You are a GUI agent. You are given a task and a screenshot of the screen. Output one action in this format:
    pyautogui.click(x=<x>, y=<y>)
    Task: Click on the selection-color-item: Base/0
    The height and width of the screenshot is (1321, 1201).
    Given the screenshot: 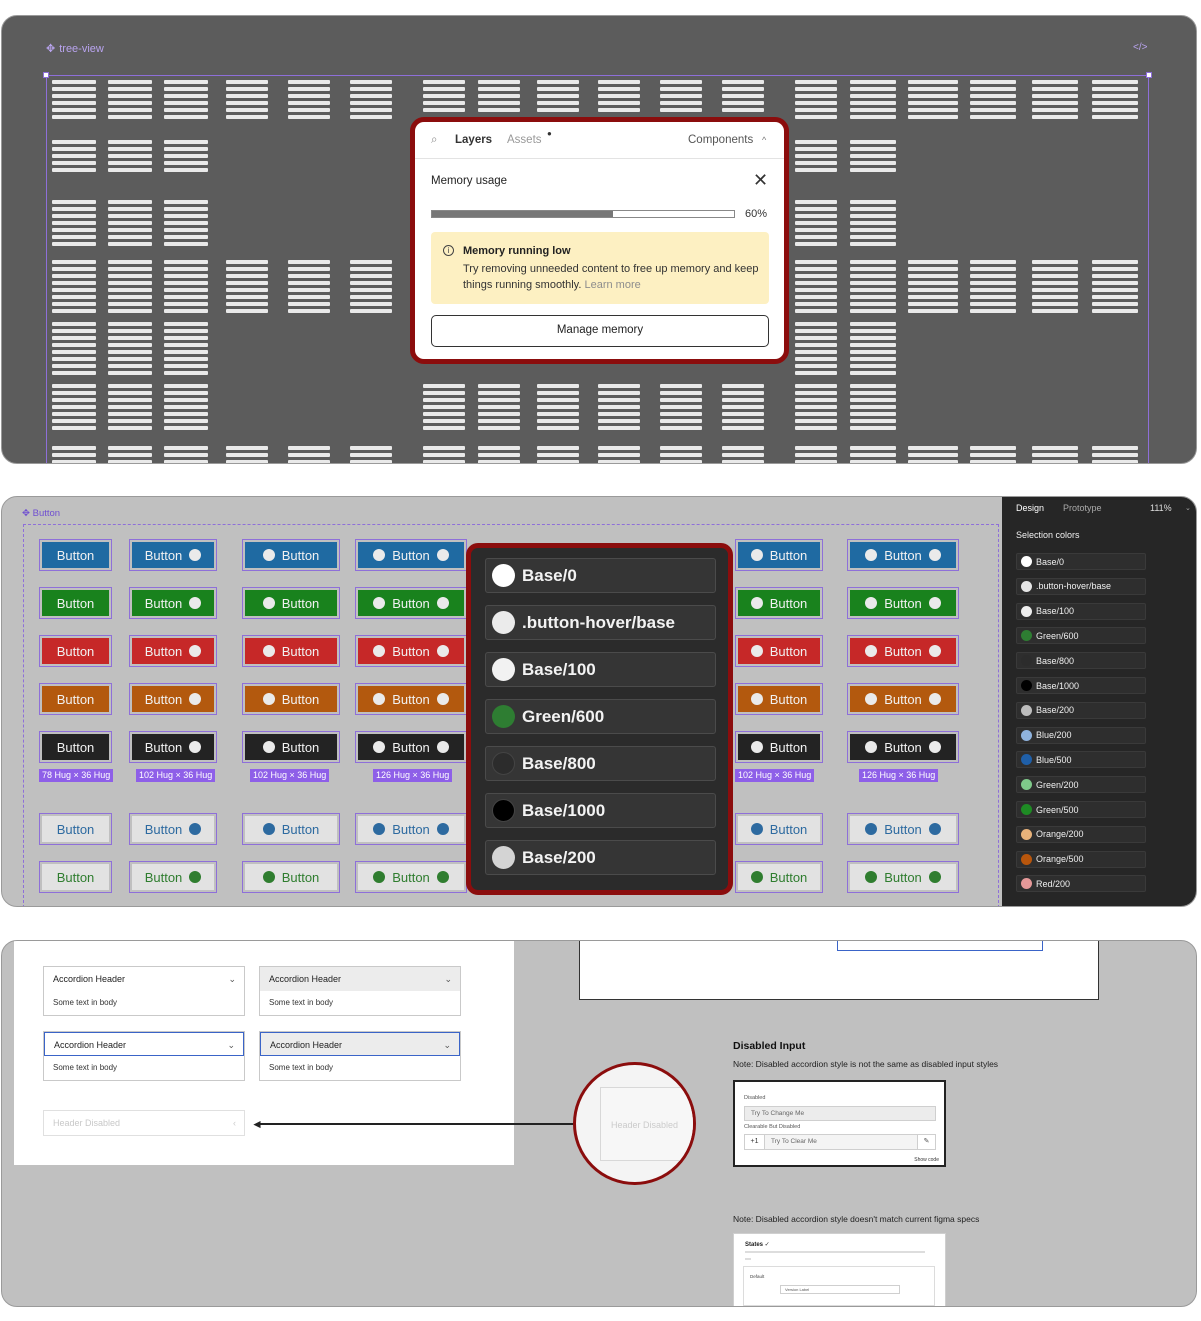 What is the action you would take?
    pyautogui.click(x=1081, y=561)
    